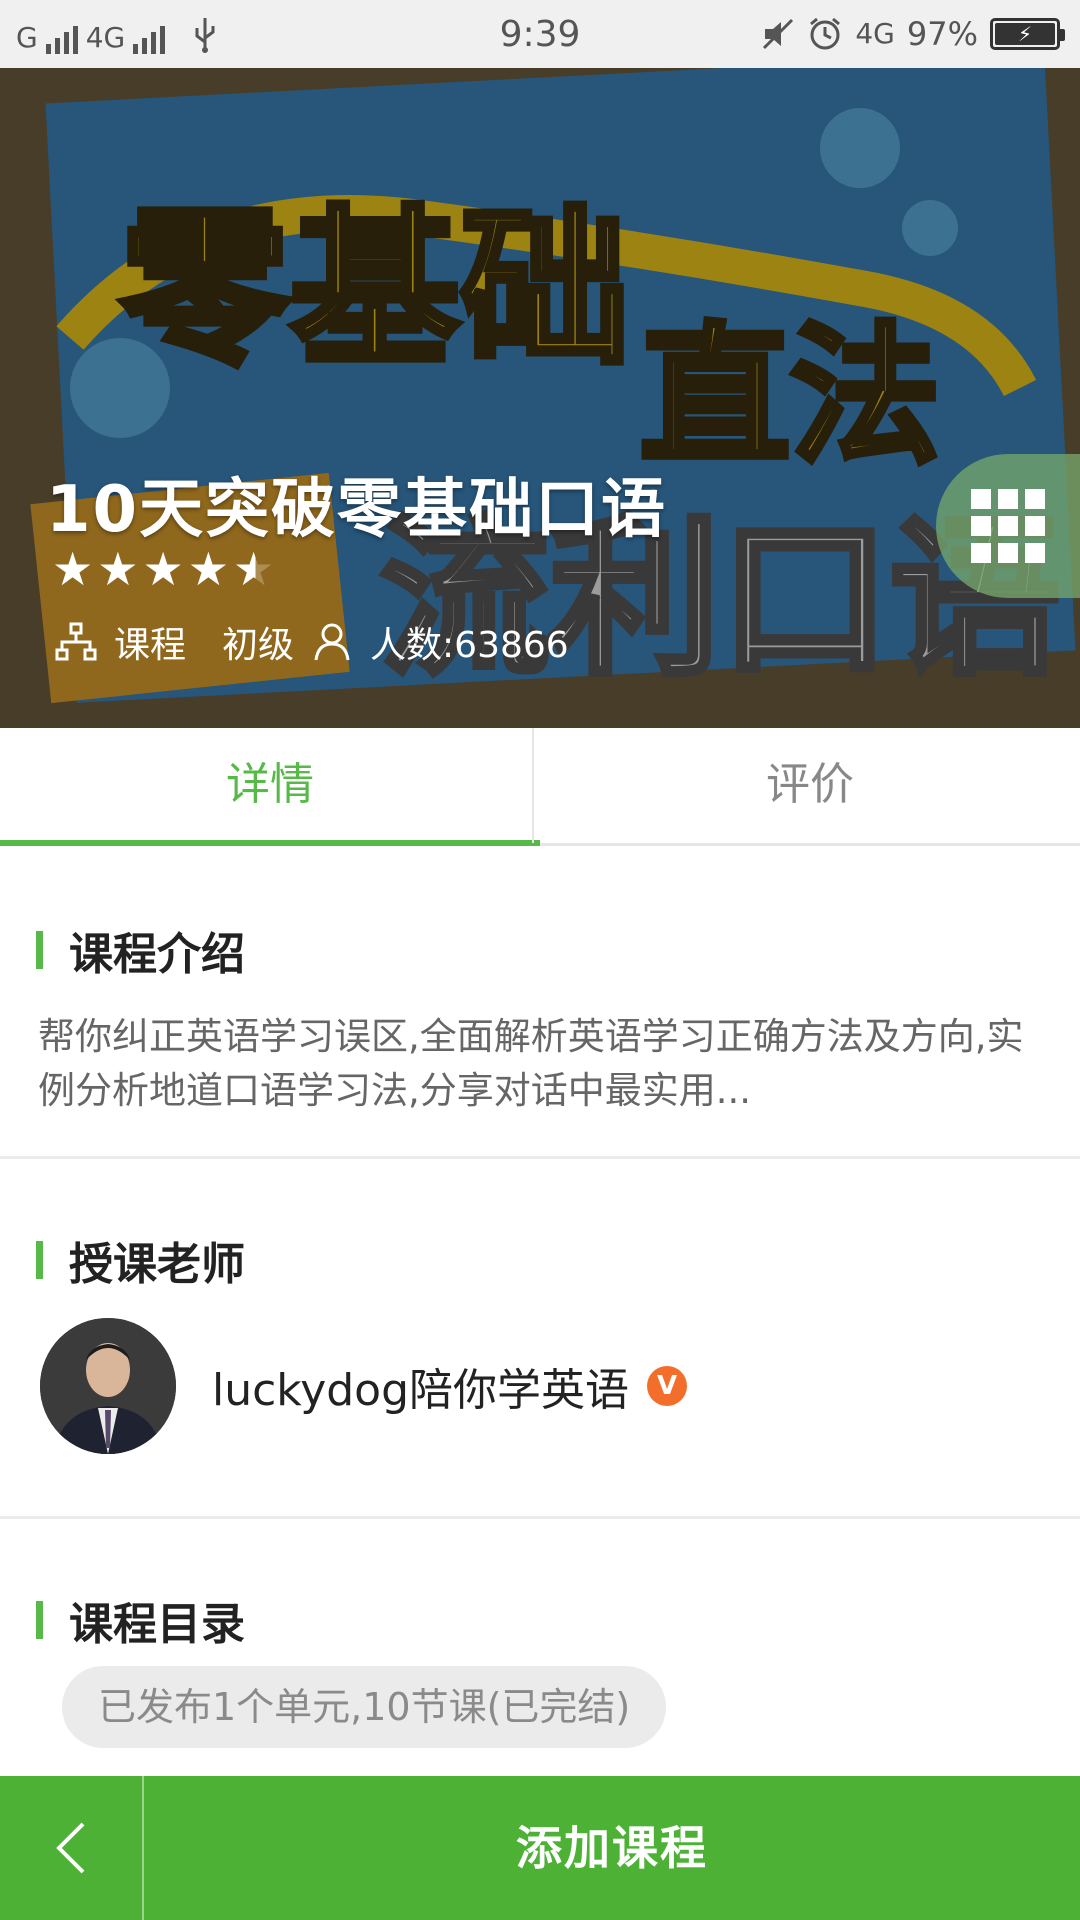  Describe the element at coordinates (511, 645) in the screenshot. I see `learners-count: 63866` at that location.